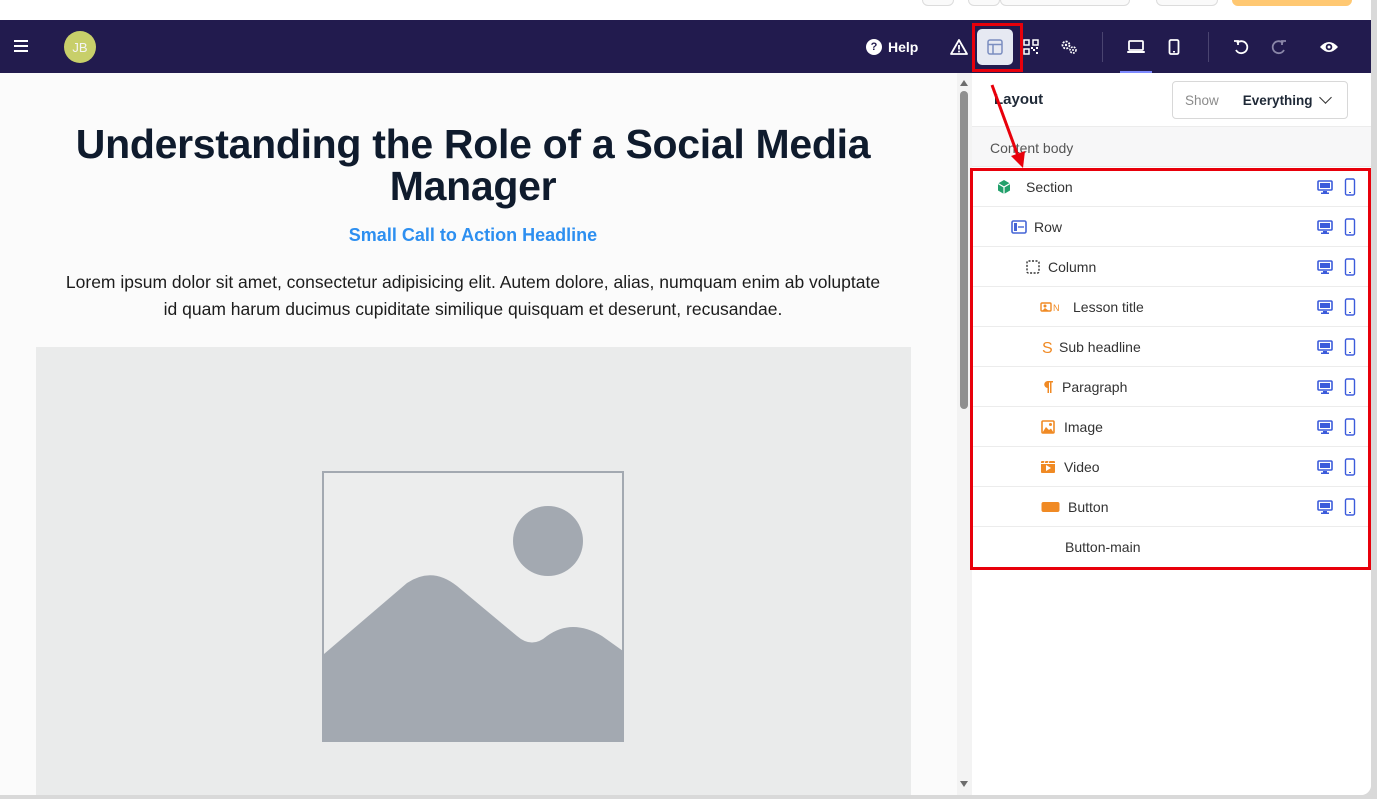 The image size is (1377, 799). What do you see at coordinates (874, 47) in the screenshot?
I see `help-icon: ?` at bounding box center [874, 47].